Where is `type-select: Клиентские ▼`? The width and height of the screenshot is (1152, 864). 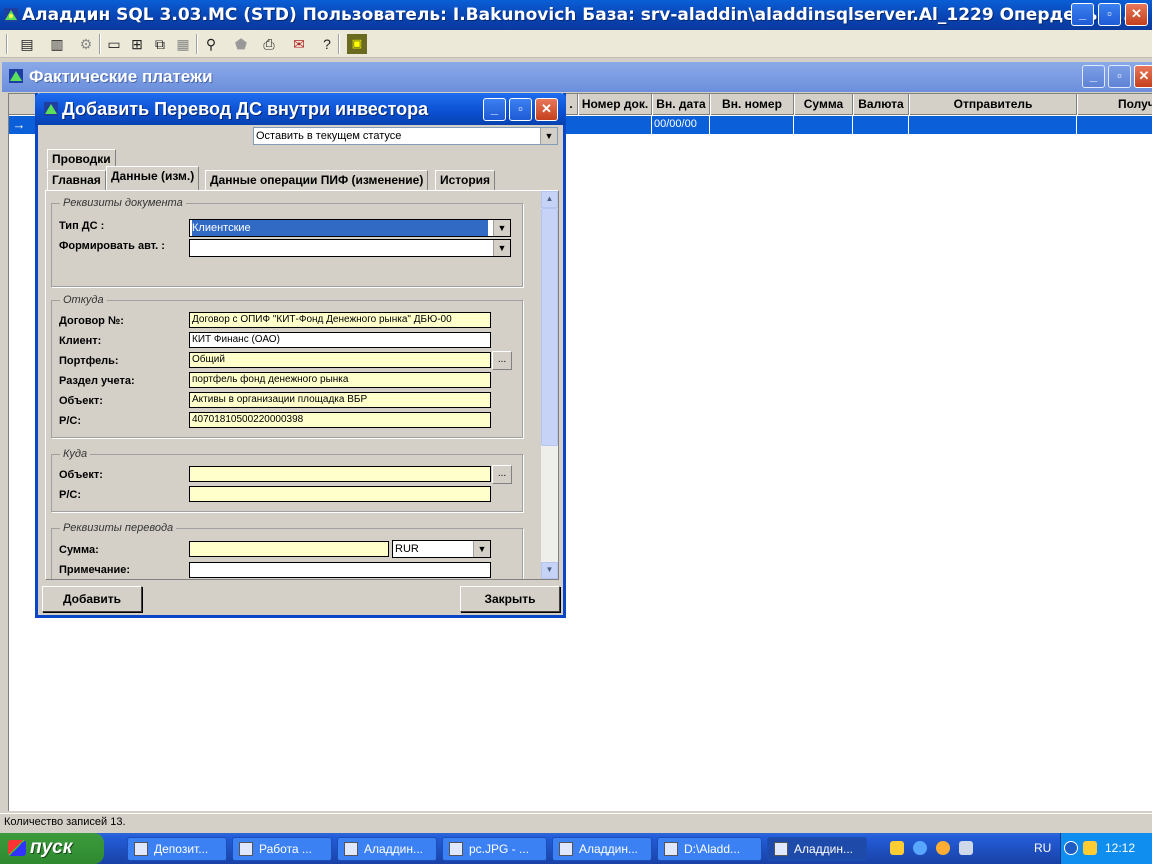 type-select: Клиентские ▼ is located at coordinates (350, 228).